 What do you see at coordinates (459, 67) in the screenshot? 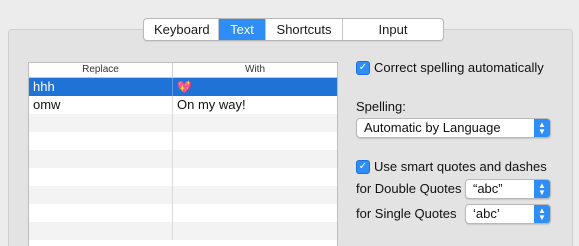
I see `correct-spelling-label: Correct spelling automatically` at bounding box center [459, 67].